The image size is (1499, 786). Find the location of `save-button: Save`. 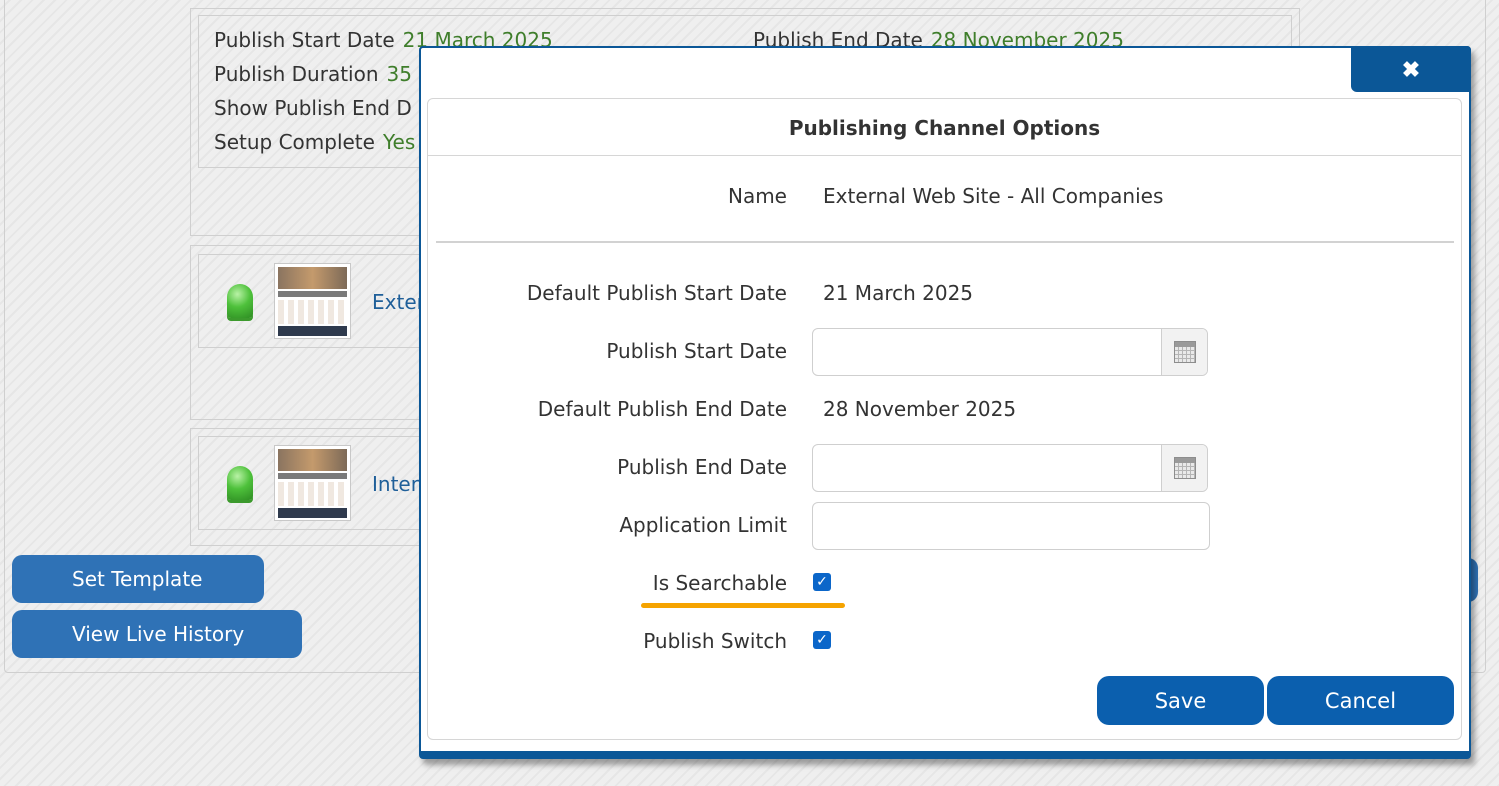

save-button: Save is located at coordinates (1180, 700).